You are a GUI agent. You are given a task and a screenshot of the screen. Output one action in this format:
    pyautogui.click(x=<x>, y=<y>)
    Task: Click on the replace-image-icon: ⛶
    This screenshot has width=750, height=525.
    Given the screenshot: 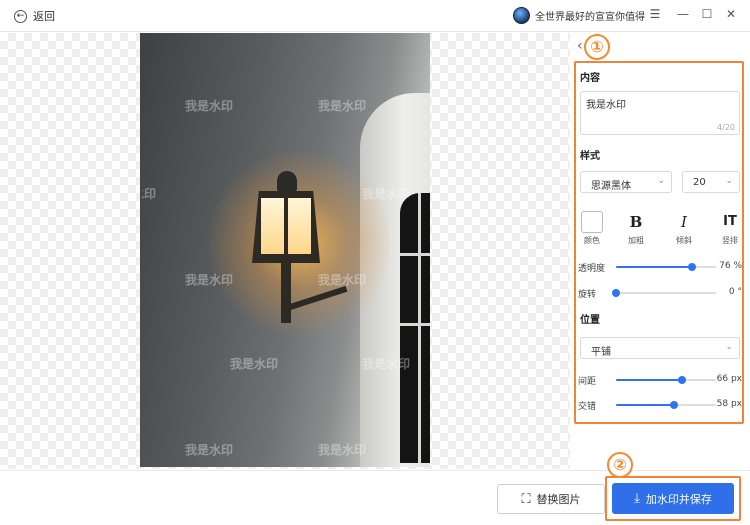 What is the action you would take?
    pyautogui.click(x=526, y=499)
    